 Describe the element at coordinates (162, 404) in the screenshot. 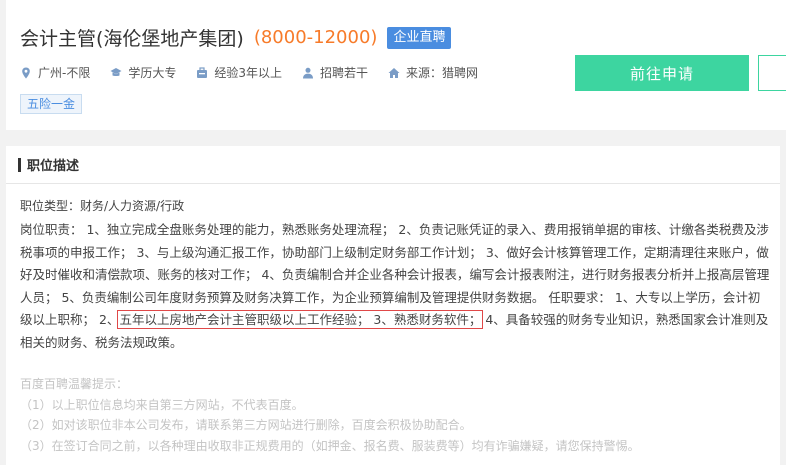

I see `tip-item: （1）以上职位信息均来自第三方网站，不代表百度。` at that location.